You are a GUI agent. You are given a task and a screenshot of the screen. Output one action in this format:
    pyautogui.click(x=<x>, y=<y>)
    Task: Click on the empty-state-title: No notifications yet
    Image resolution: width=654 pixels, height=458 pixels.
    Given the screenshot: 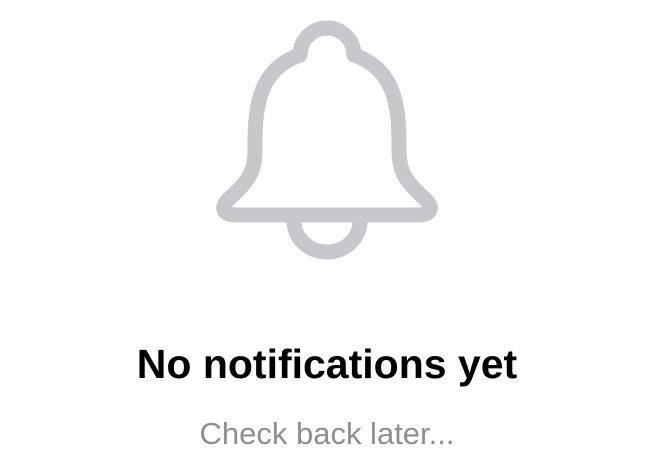 What is the action you would take?
    pyautogui.click(x=327, y=364)
    